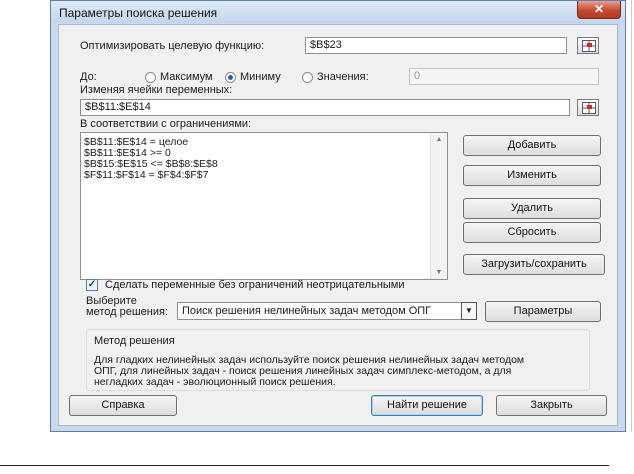 The width and height of the screenshot is (634, 474). Describe the element at coordinates (630, 216) in the screenshot. I see `window-edge` at that location.